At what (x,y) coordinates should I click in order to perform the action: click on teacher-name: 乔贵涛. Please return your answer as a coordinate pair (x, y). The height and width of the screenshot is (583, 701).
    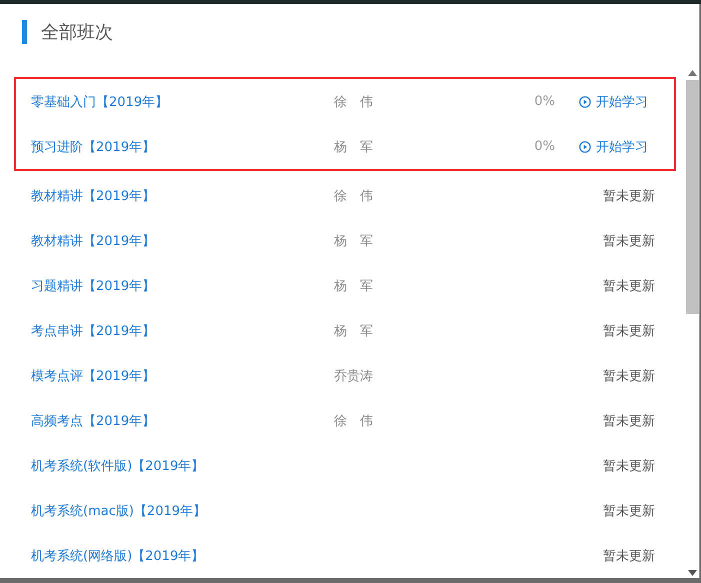
    Looking at the image, I should click on (354, 376).